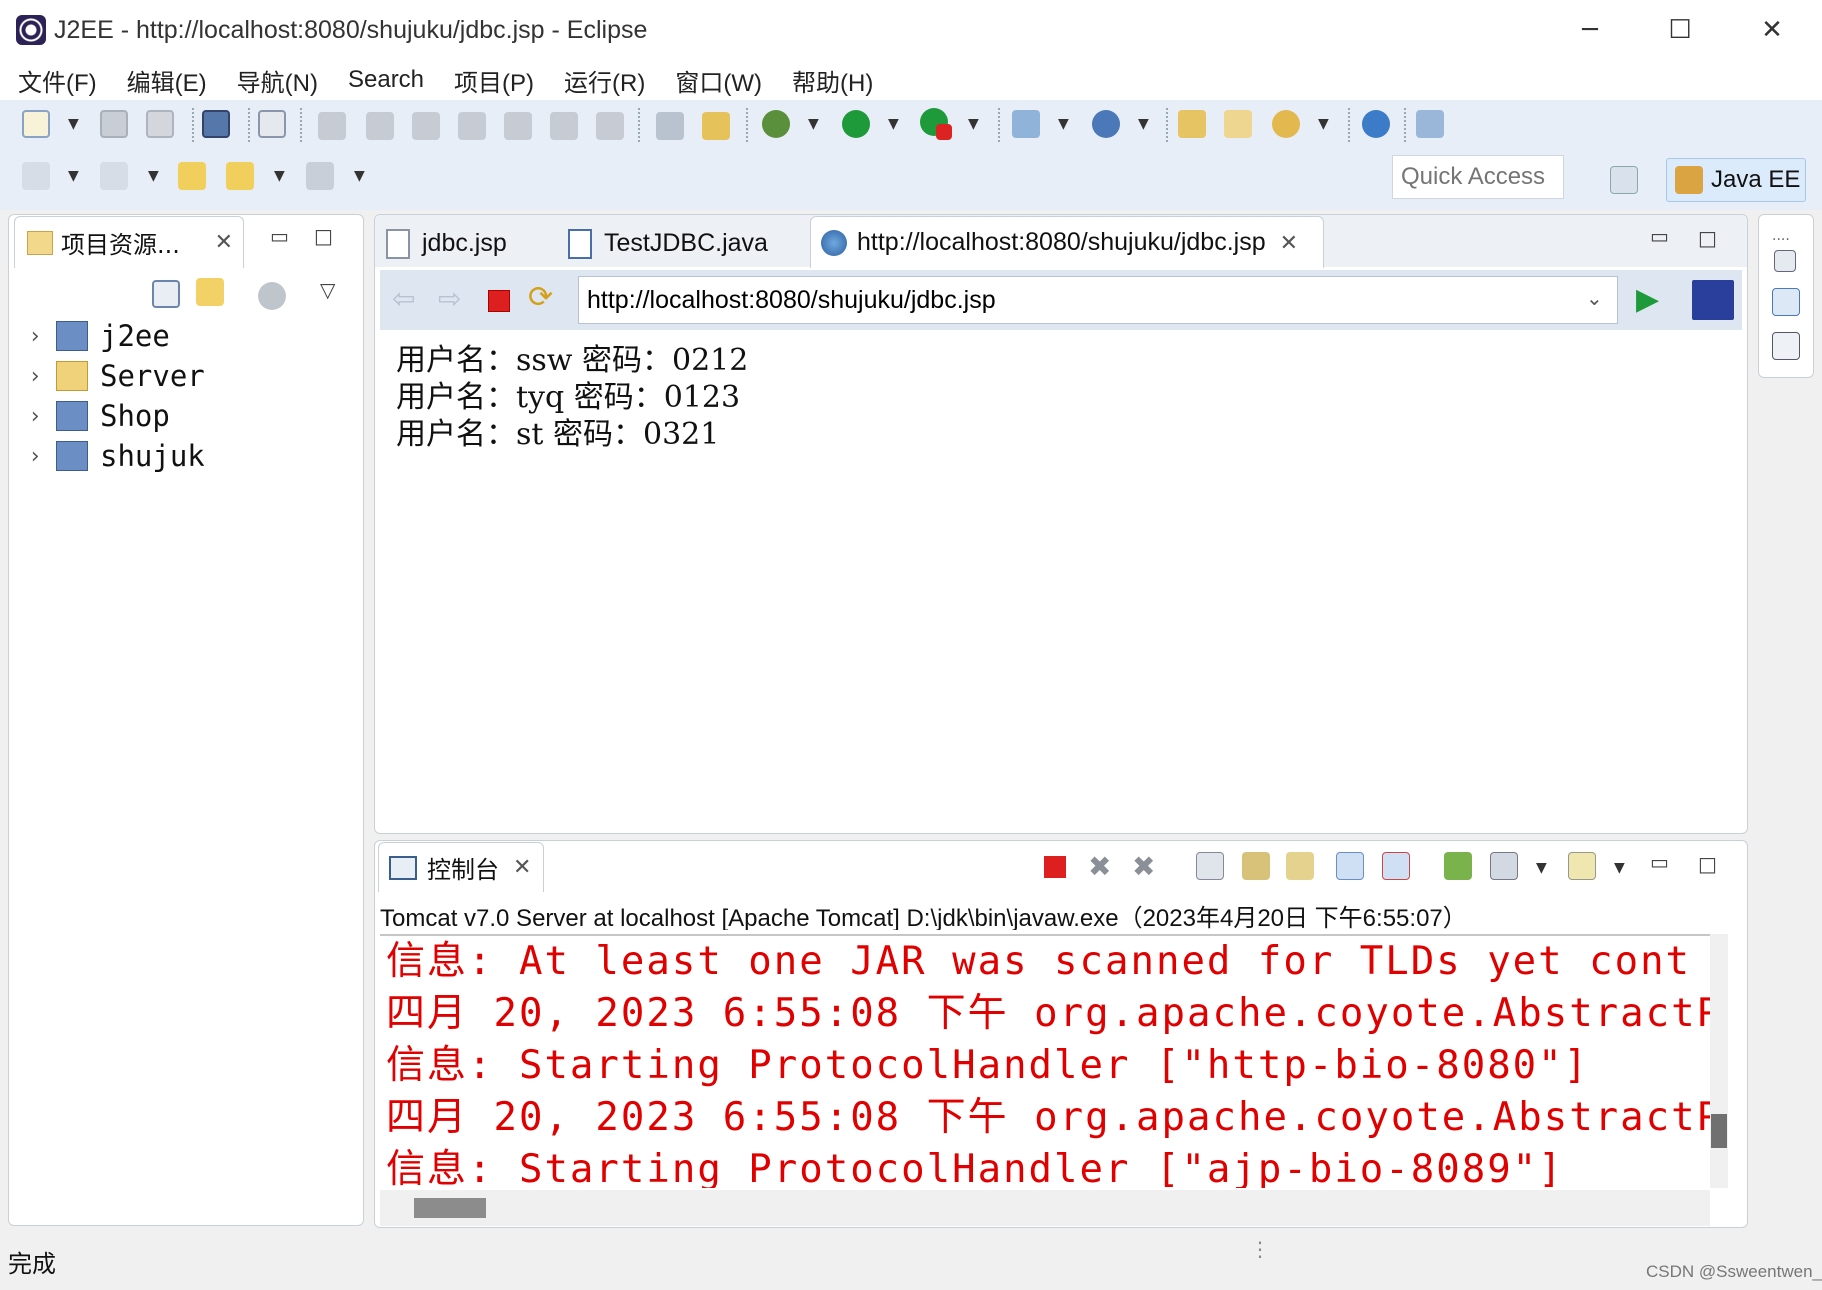 Image resolution: width=1822 pixels, height=1290 pixels. What do you see at coordinates (1098, 300) in the screenshot?
I see `url-input` at bounding box center [1098, 300].